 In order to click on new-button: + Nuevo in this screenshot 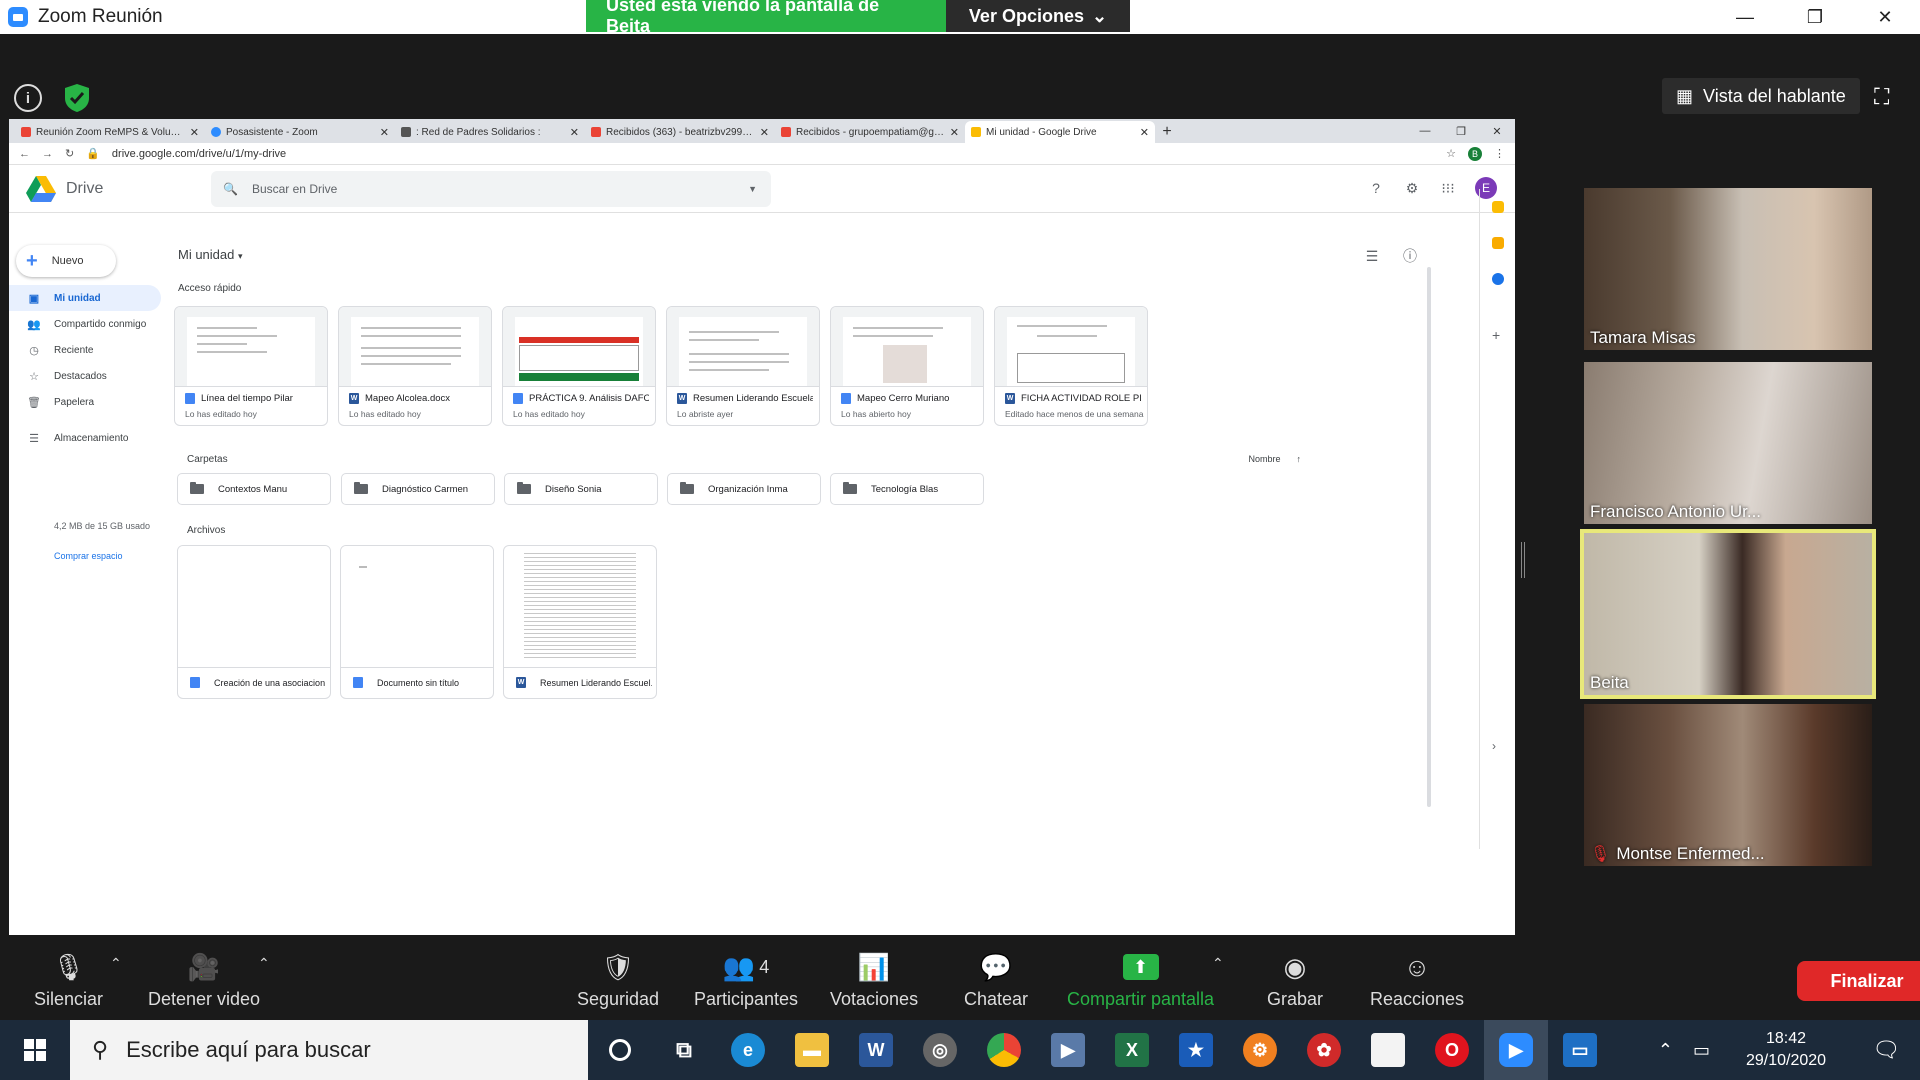, I will do `click(66, 261)`.